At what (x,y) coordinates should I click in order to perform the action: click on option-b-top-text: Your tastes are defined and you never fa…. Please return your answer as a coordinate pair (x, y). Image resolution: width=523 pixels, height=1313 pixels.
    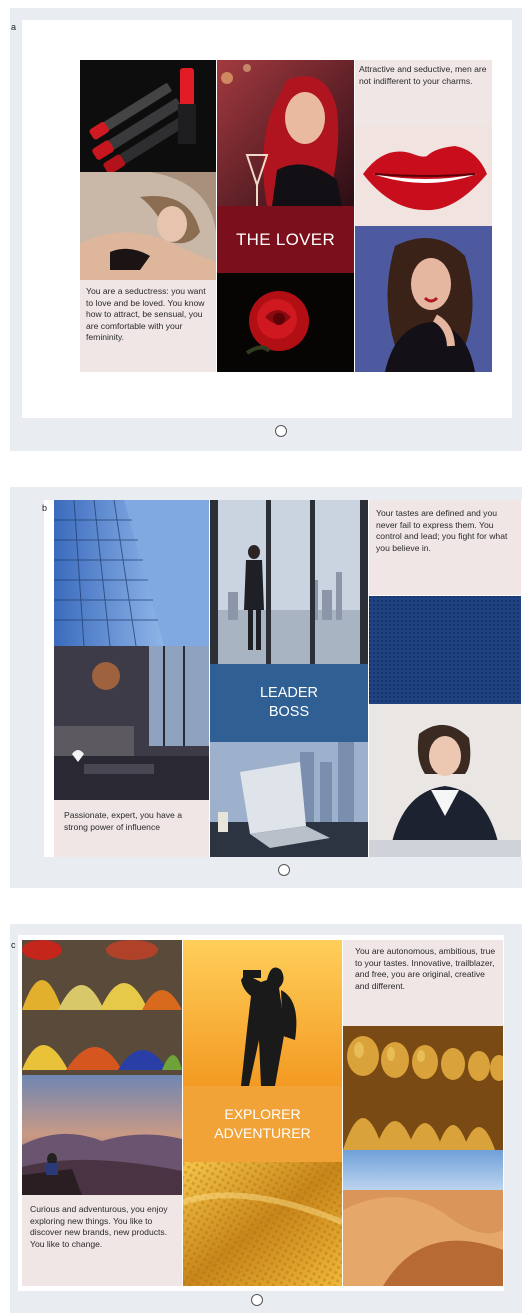
    Looking at the image, I should click on (442, 530).